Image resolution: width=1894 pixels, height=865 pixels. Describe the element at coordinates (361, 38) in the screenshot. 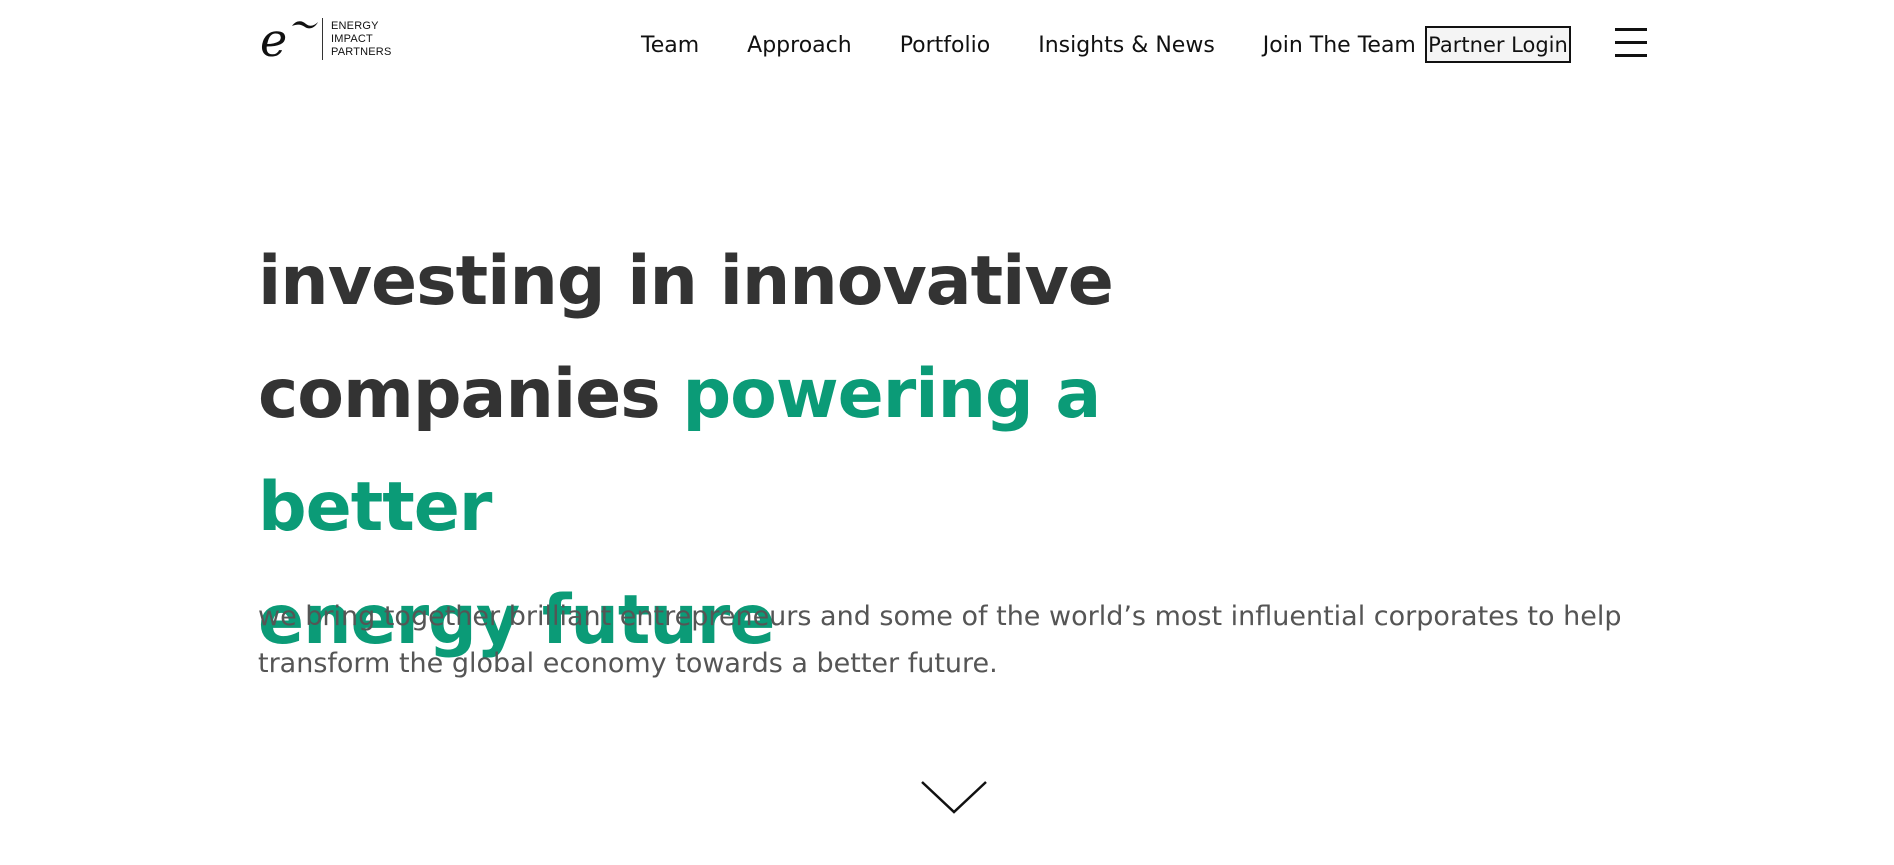

I see `logo-wordmark: ENERGY IMPACT PARTNERS` at that location.